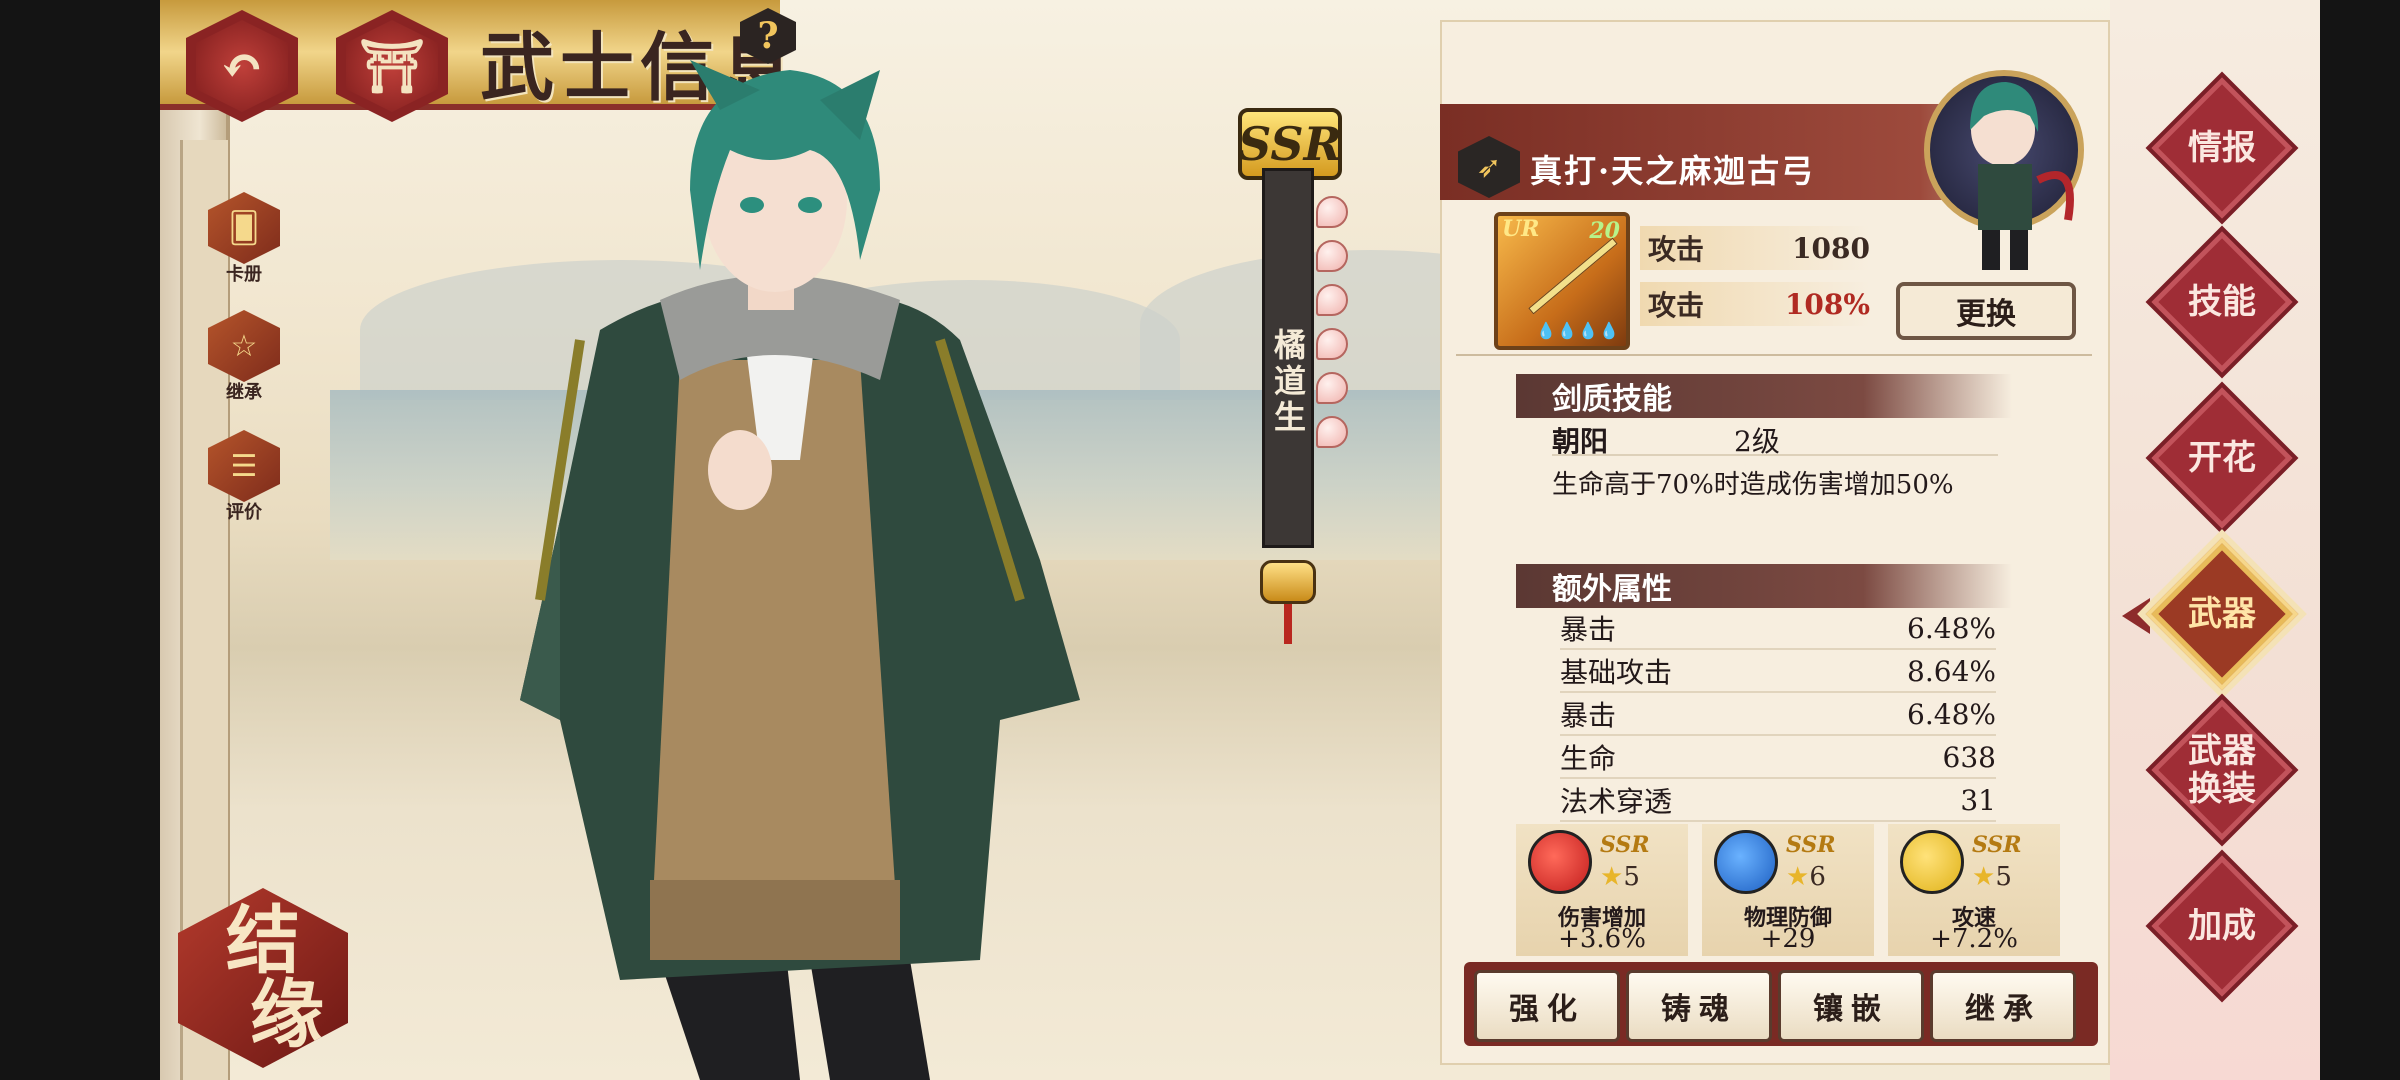 This screenshot has width=2400, height=1080. I want to click on stat-value: 108%, so click(1827, 304).